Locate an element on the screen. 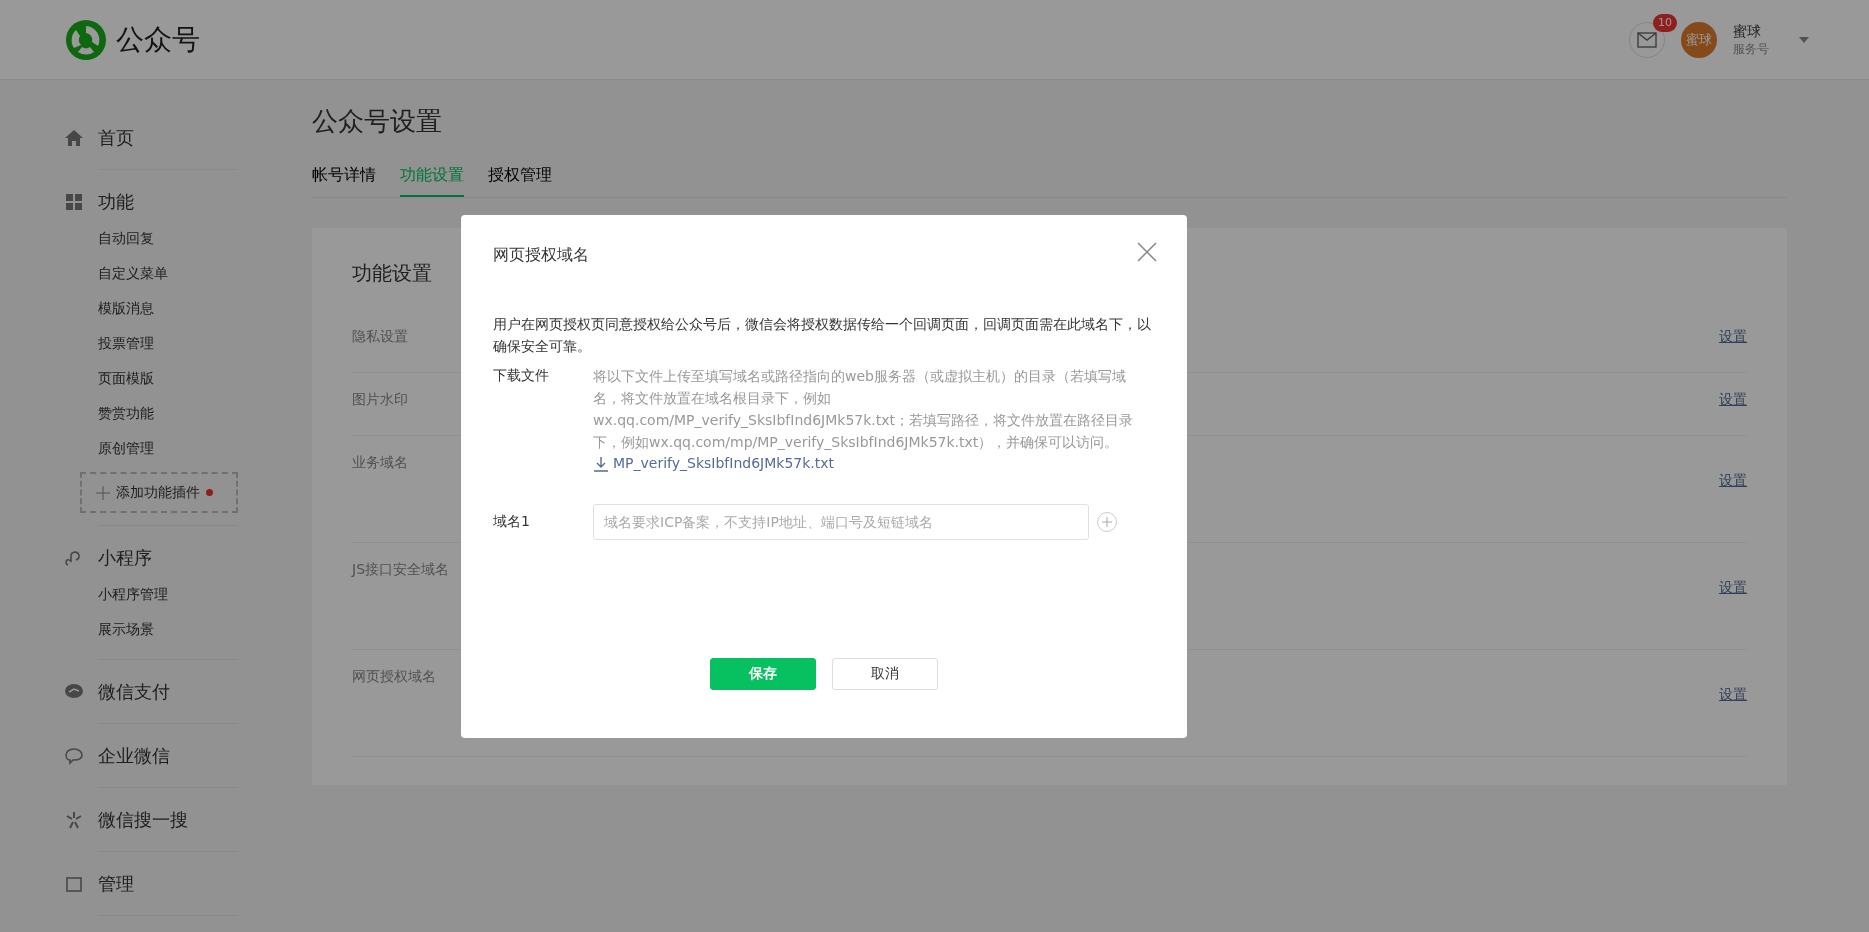 The image size is (1869, 932). setting-label: JS接口安全域名 is located at coordinates (400, 569).